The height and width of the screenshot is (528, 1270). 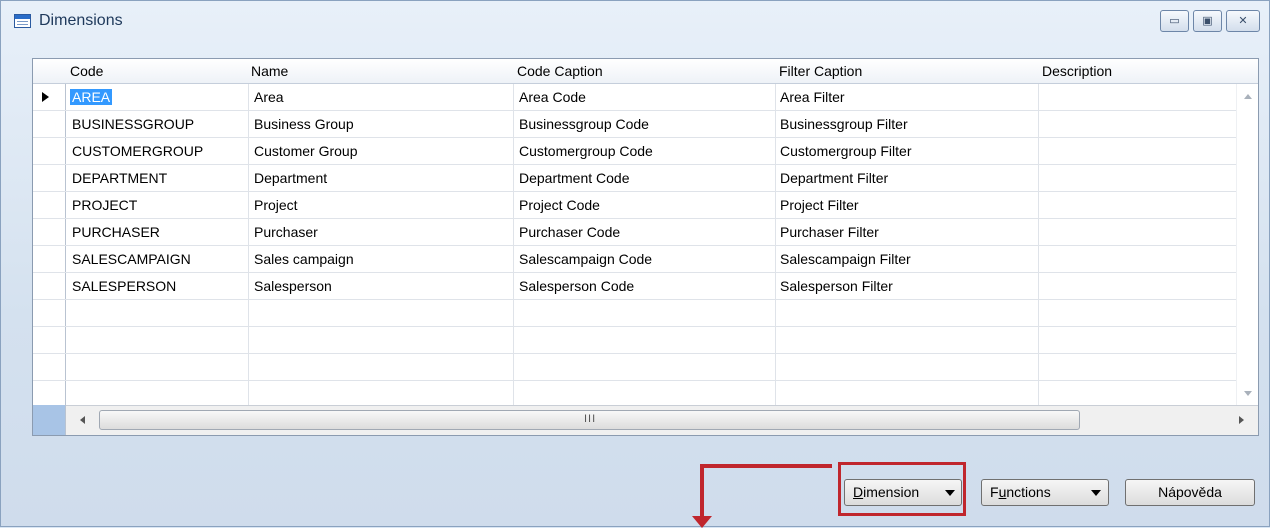 I want to click on column-header-description: Description, so click(x=1077, y=71).